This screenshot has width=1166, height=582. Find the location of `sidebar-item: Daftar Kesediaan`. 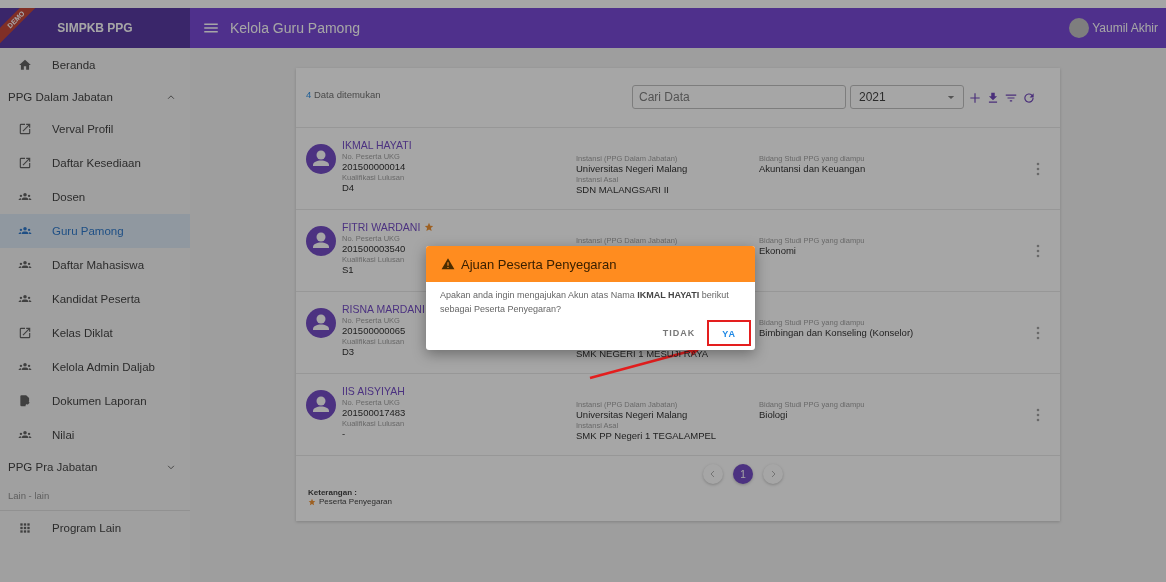

sidebar-item: Daftar Kesediaan is located at coordinates (95, 163).